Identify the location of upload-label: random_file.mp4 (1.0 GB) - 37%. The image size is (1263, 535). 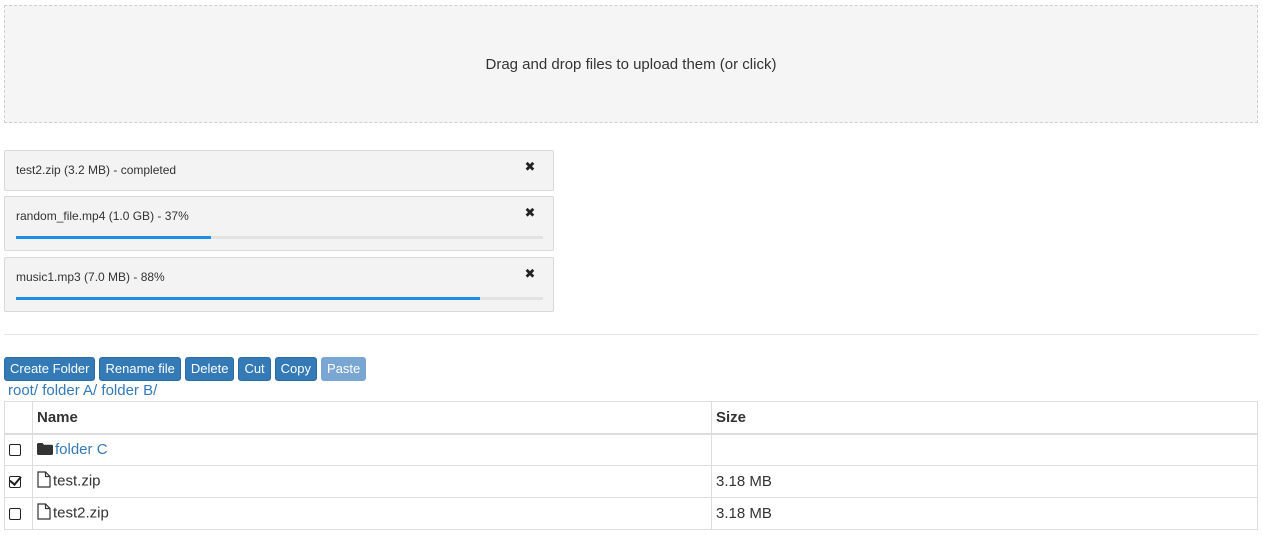
(102, 216).